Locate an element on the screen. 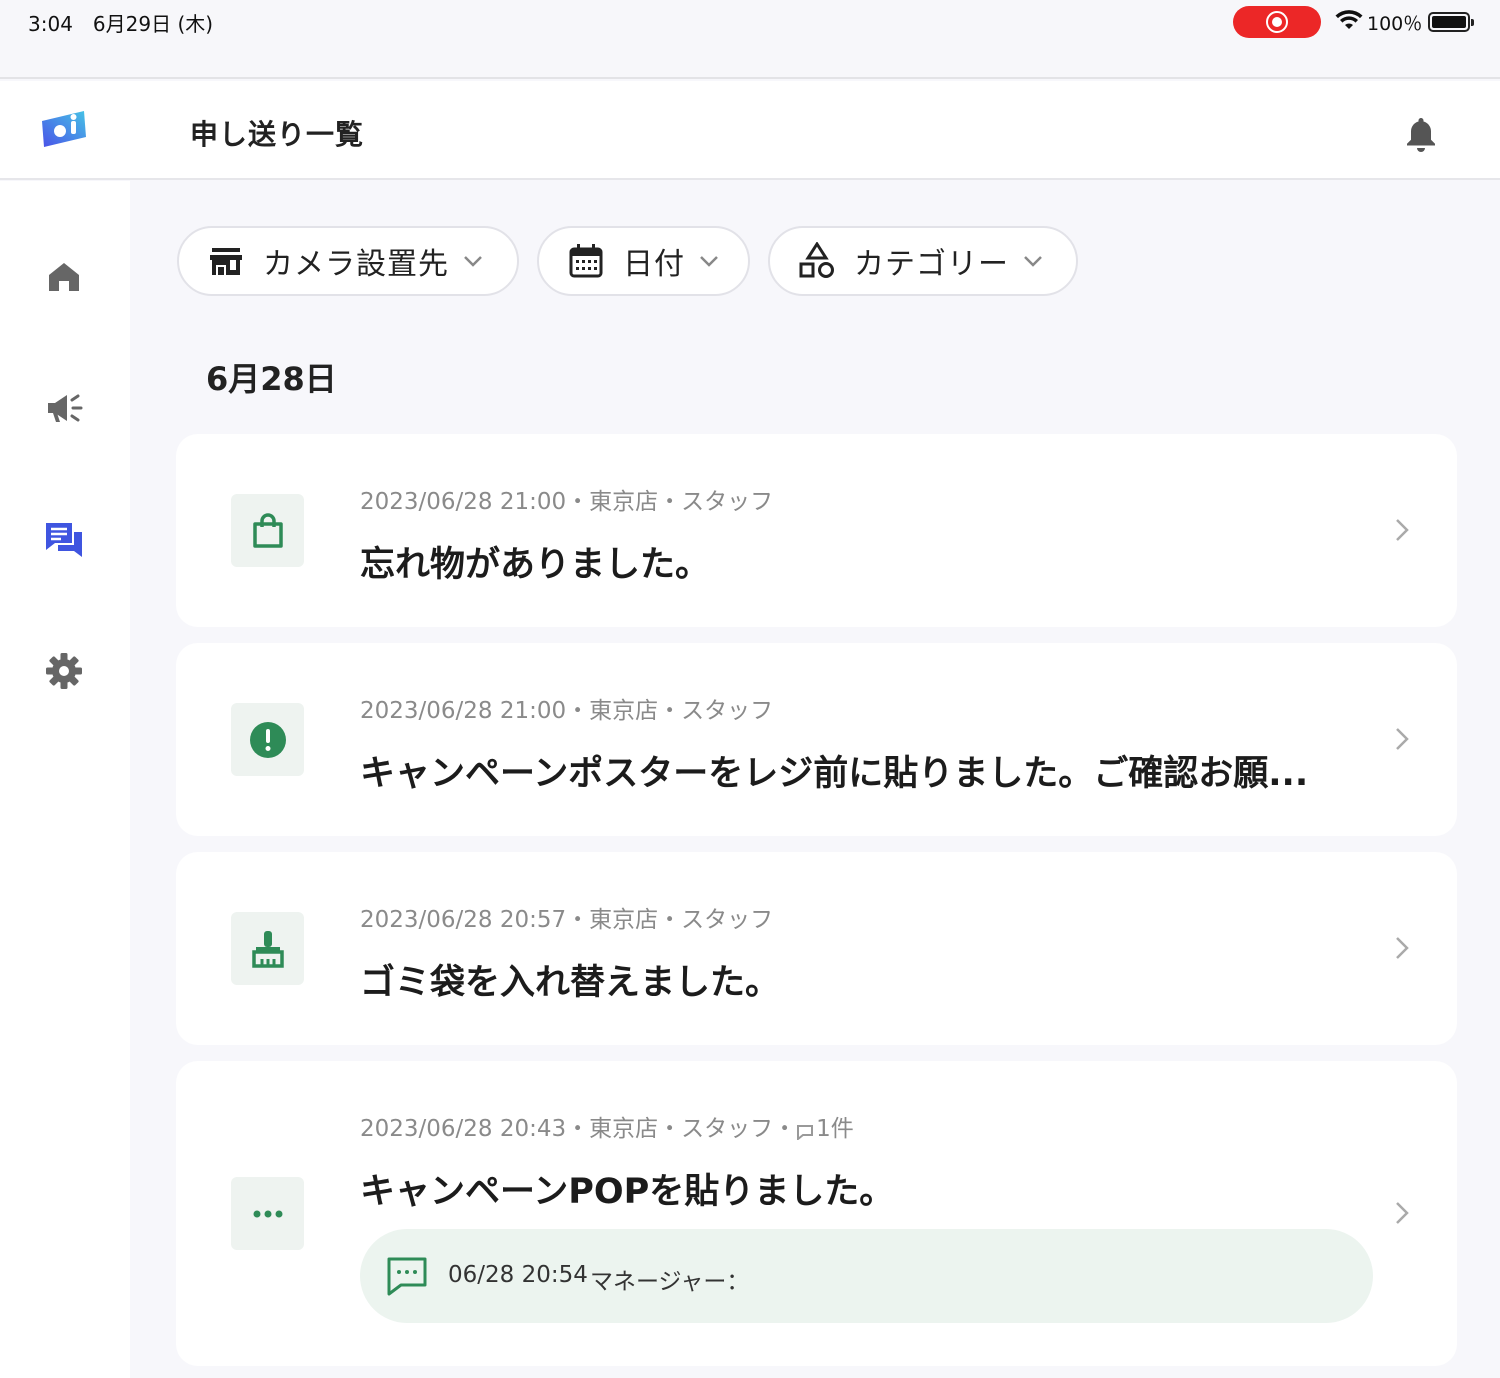 The height and width of the screenshot is (1378, 1500). sidebar-item-handovers is located at coordinates (64, 540).